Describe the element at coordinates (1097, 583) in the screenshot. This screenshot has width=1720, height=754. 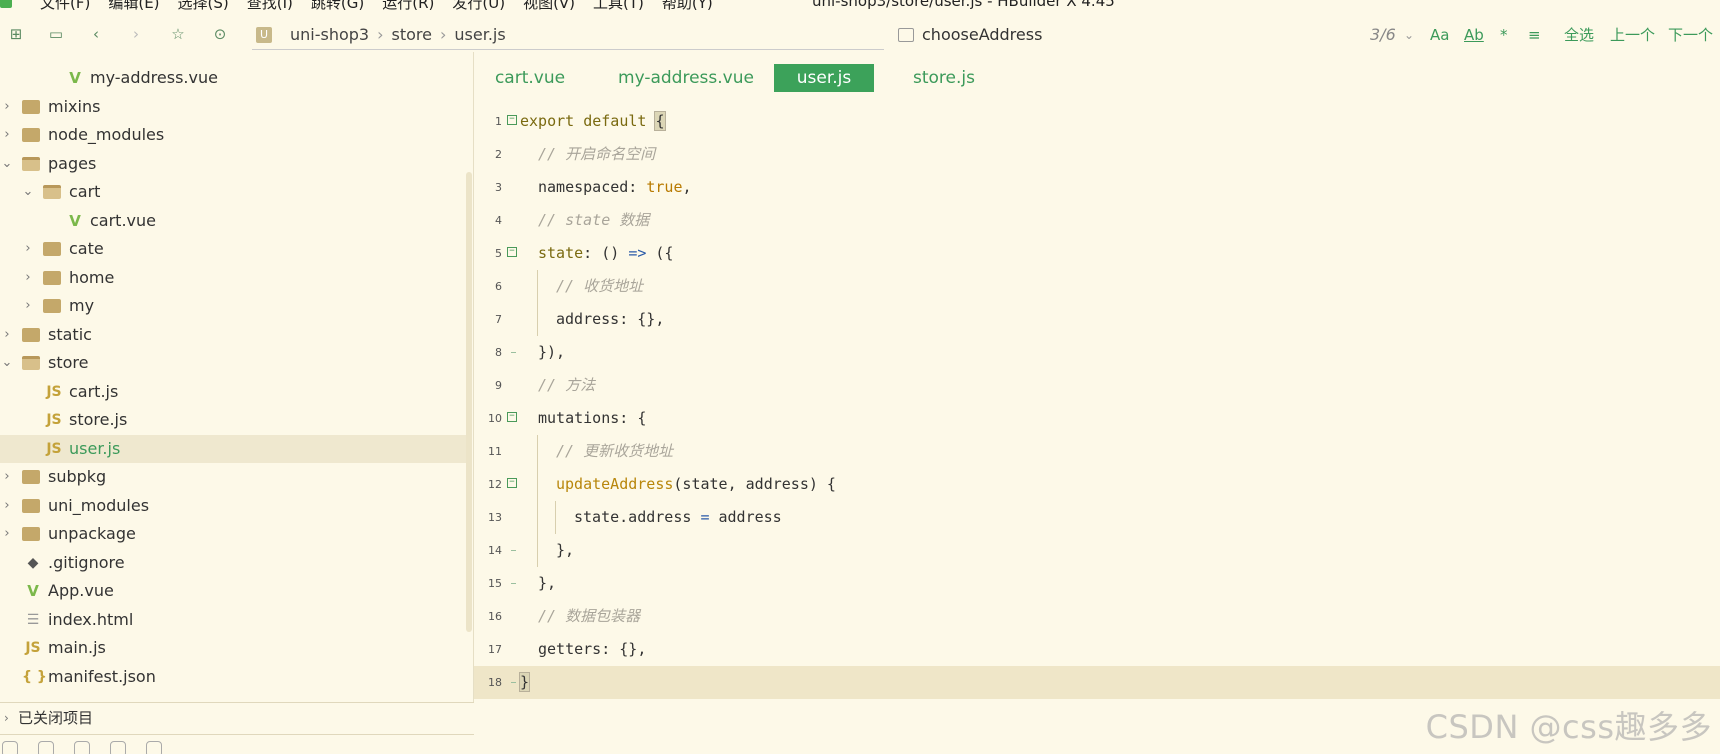
I see `code-line: 15},` at that location.